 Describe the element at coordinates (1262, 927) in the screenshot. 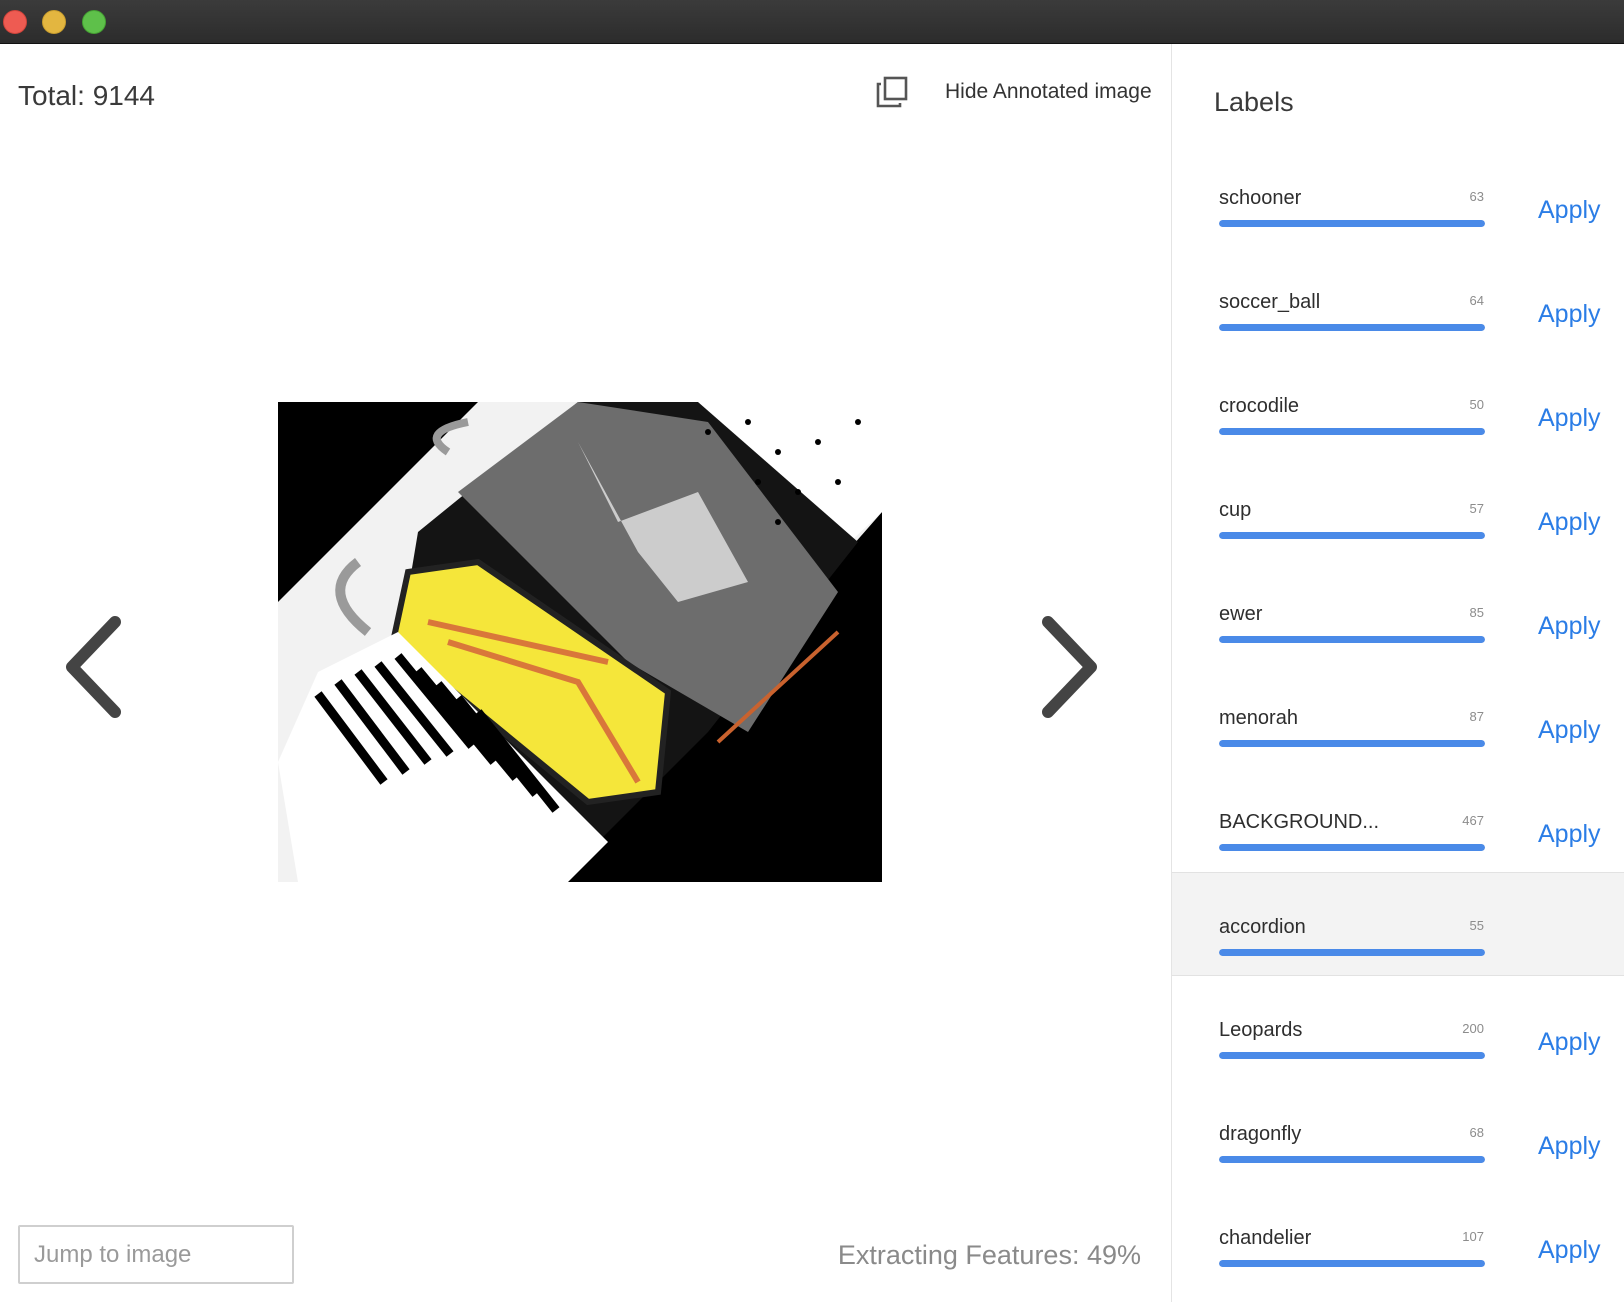

I see `label-name: accordion` at that location.